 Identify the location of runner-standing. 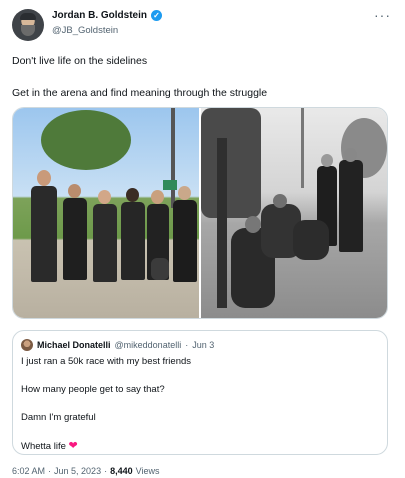
(351, 206).